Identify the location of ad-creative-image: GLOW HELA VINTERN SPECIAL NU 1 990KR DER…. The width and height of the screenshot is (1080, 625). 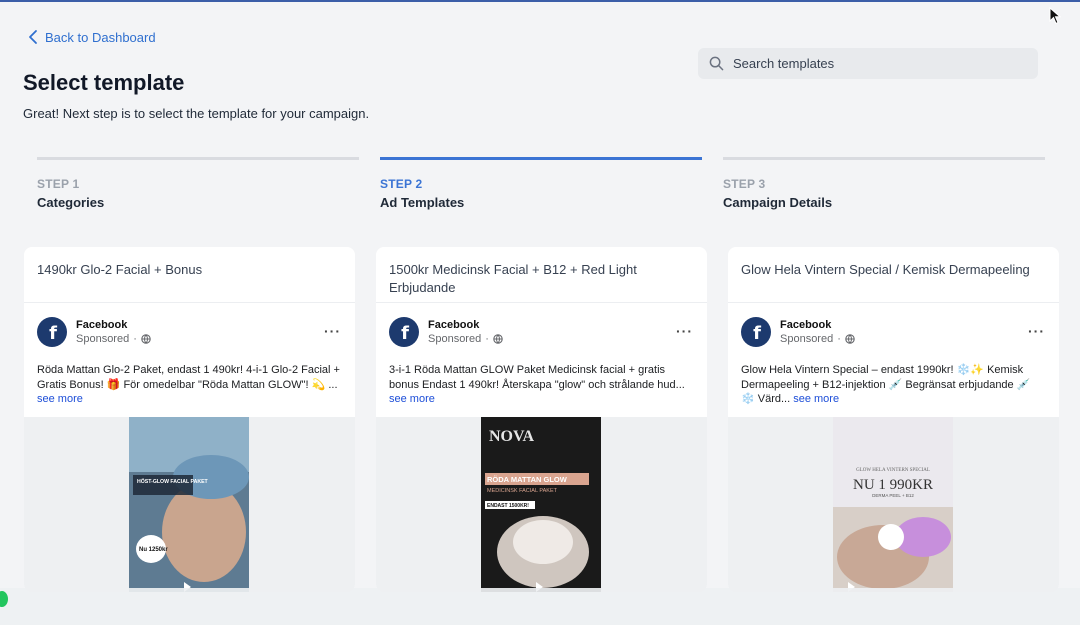
(893, 504).